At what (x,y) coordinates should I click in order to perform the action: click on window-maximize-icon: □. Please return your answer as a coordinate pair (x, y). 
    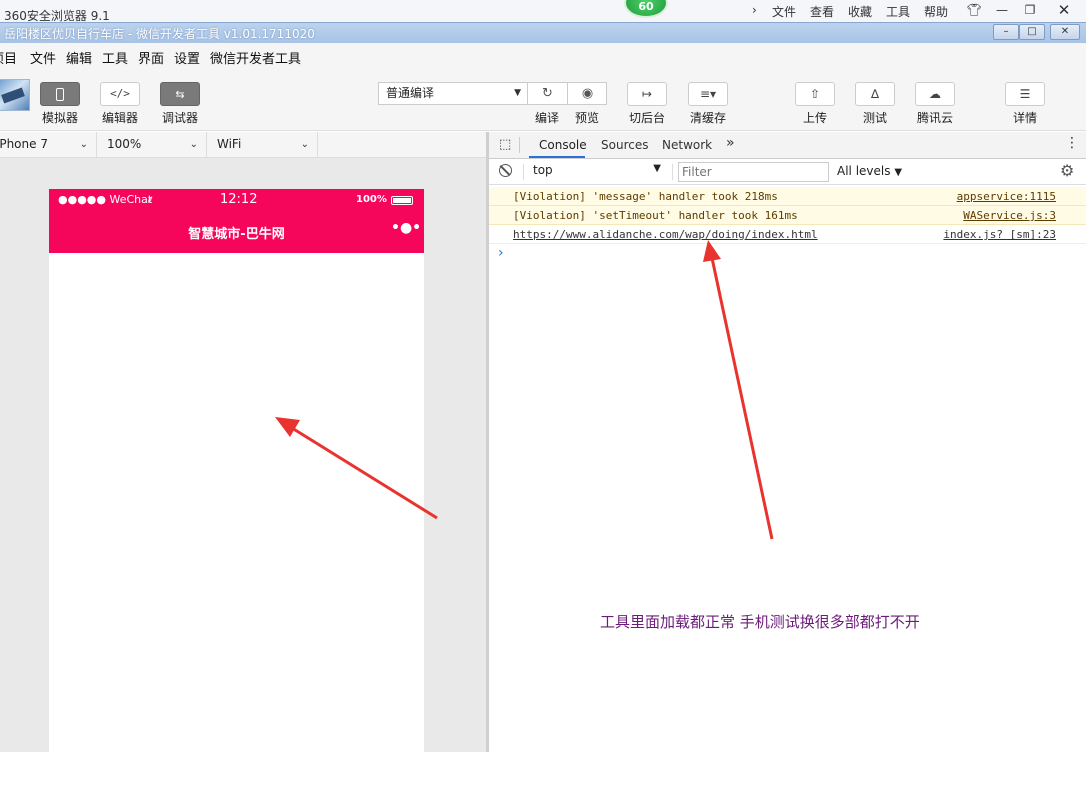
    Looking at the image, I should click on (1032, 32).